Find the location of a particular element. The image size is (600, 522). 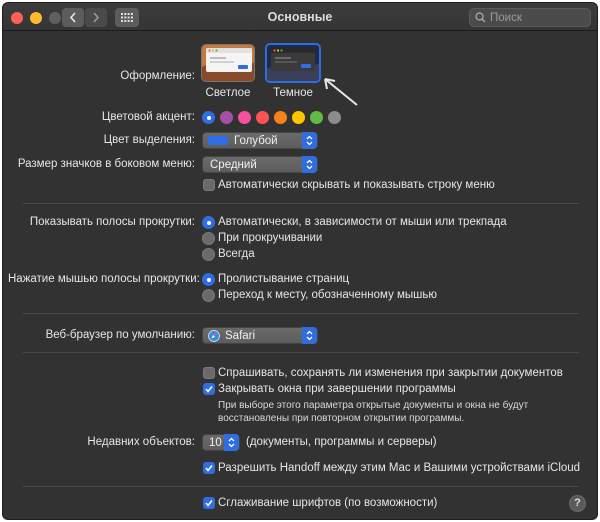

search-input is located at coordinates (537, 17).